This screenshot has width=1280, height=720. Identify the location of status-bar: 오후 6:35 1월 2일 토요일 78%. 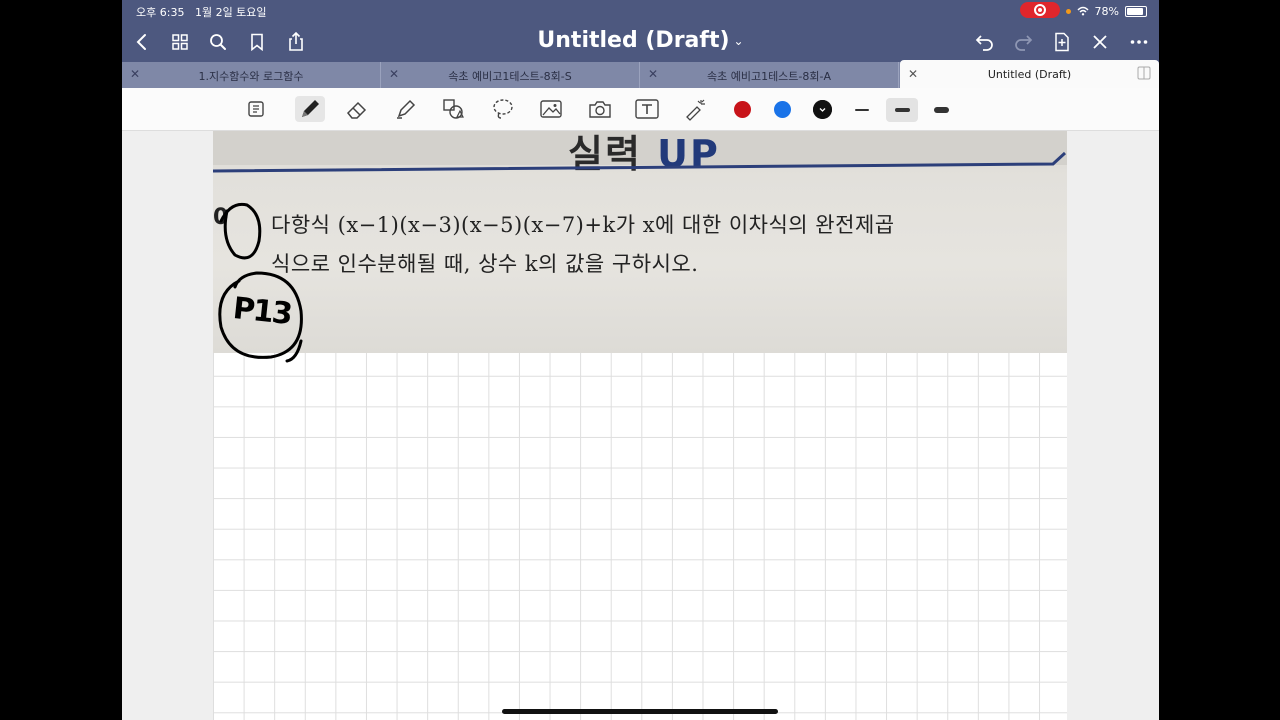
(640, 11).